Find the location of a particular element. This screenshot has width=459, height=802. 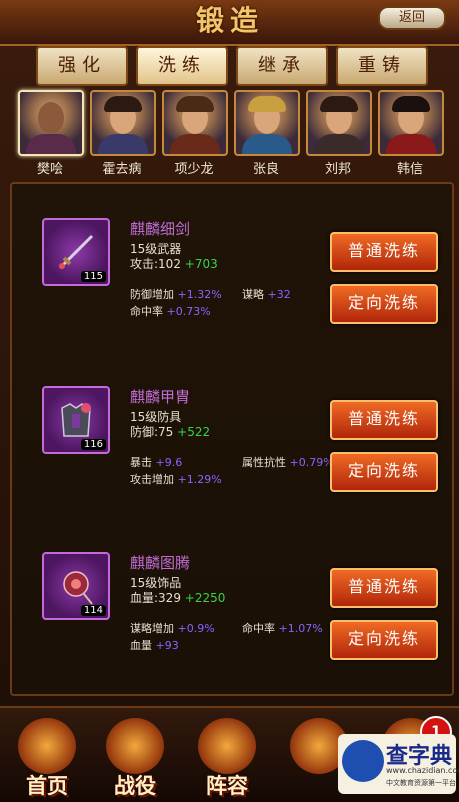

watermark-url: www.chazidian.com is located at coordinates (422, 770).